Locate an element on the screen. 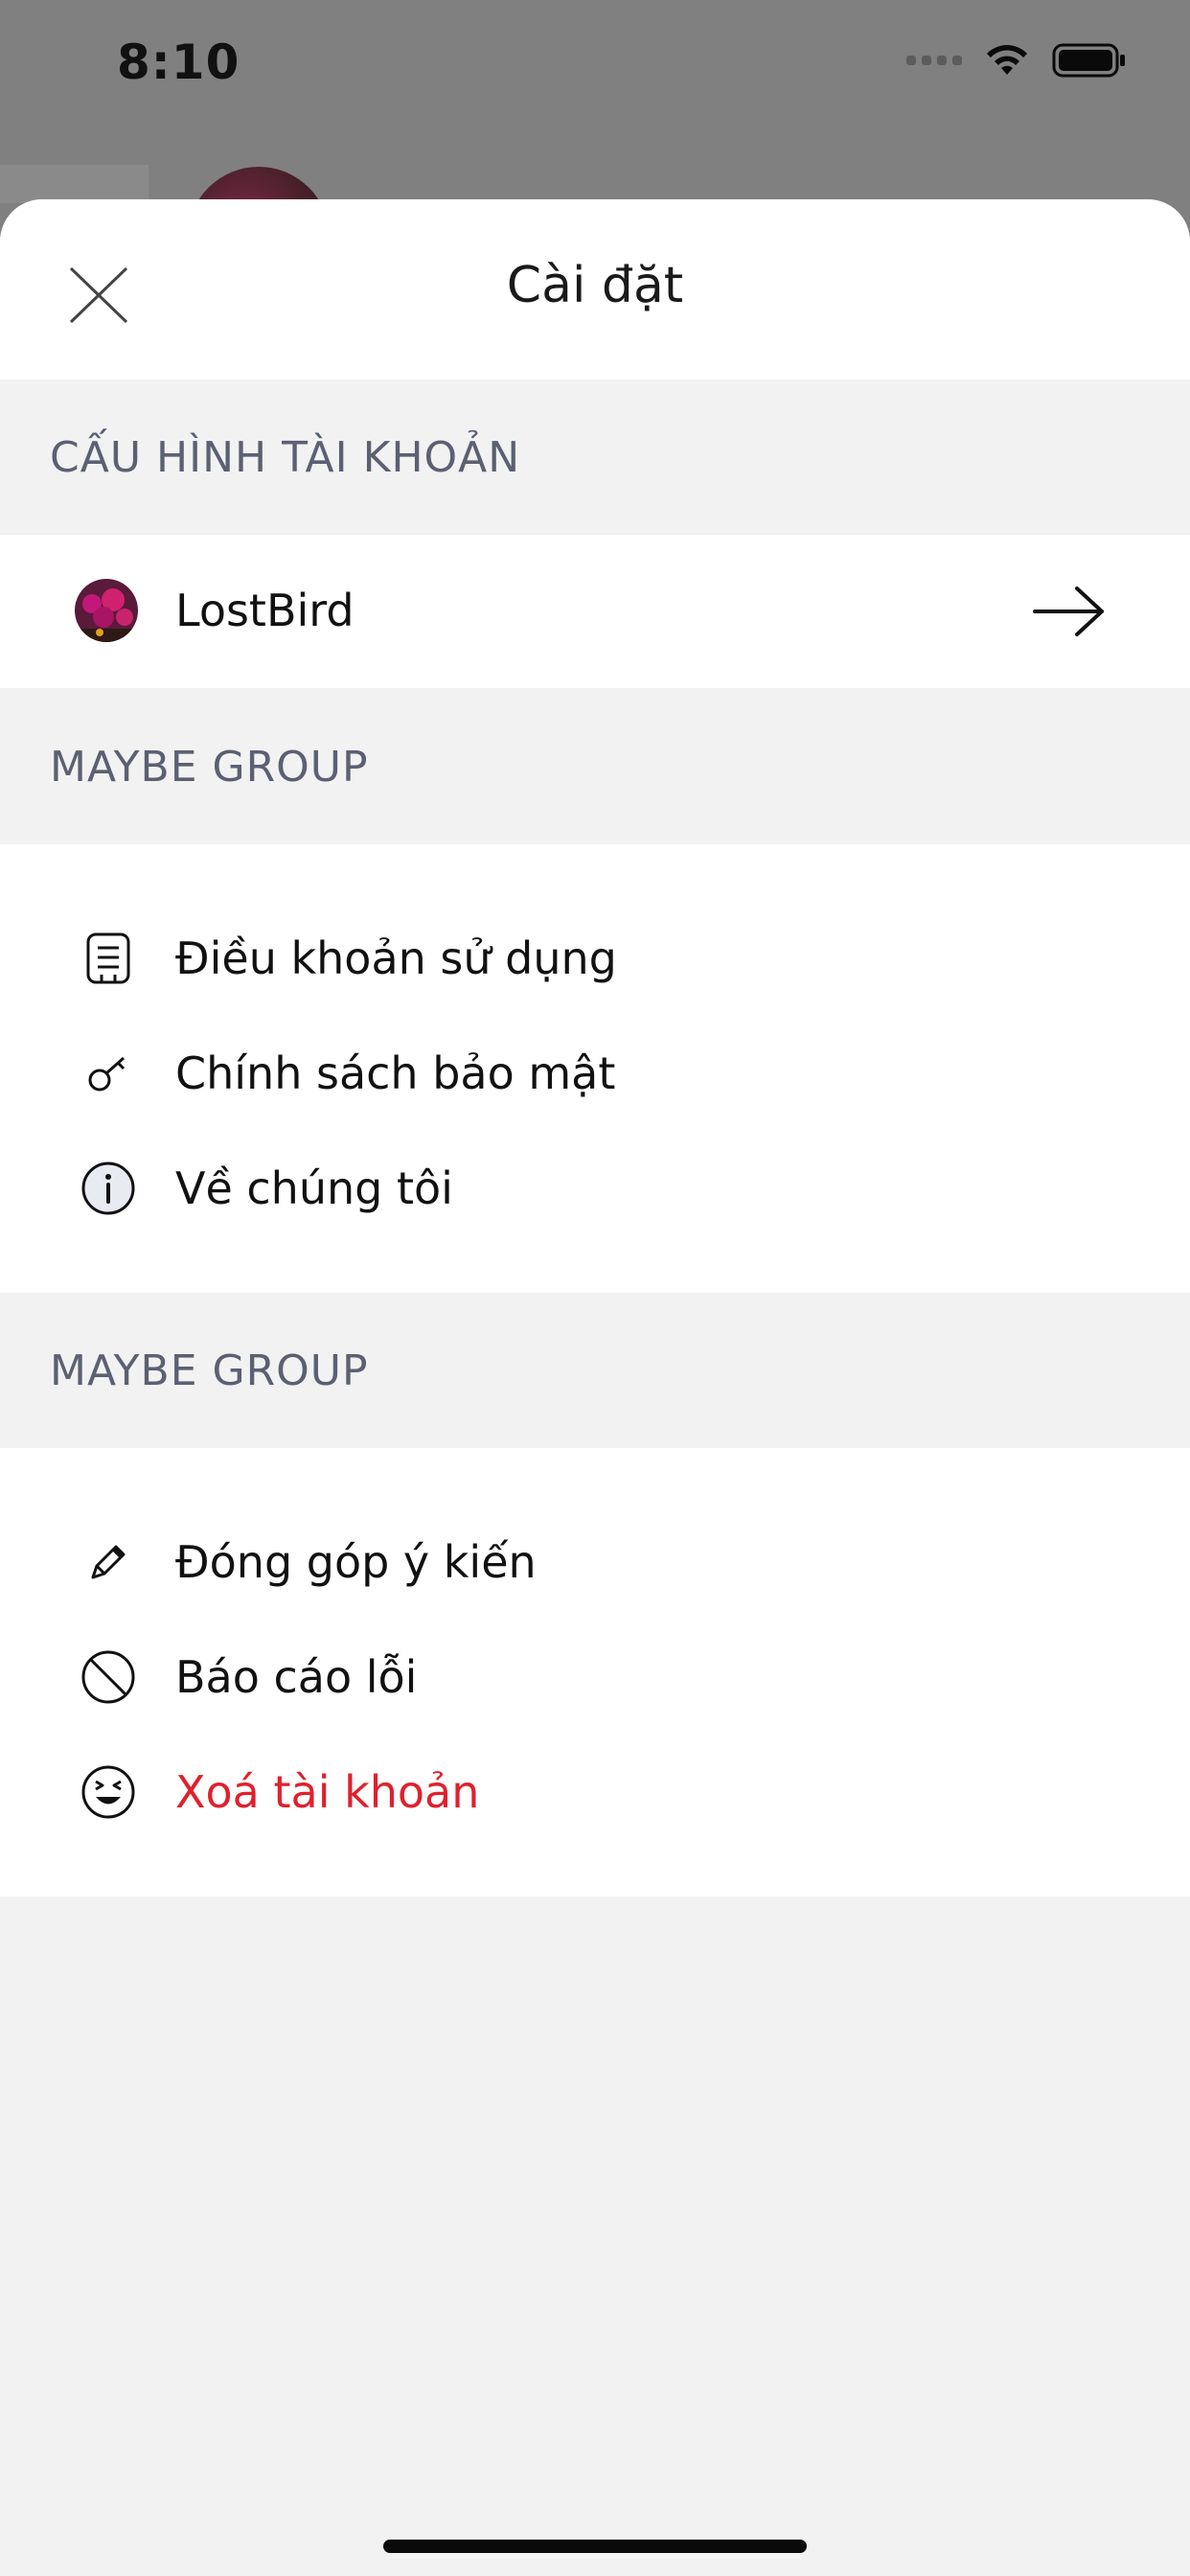 Image resolution: width=1190 pixels, height=2576 pixels. list-item-terms: Điều khoản sử dụng is located at coordinates (595, 958).